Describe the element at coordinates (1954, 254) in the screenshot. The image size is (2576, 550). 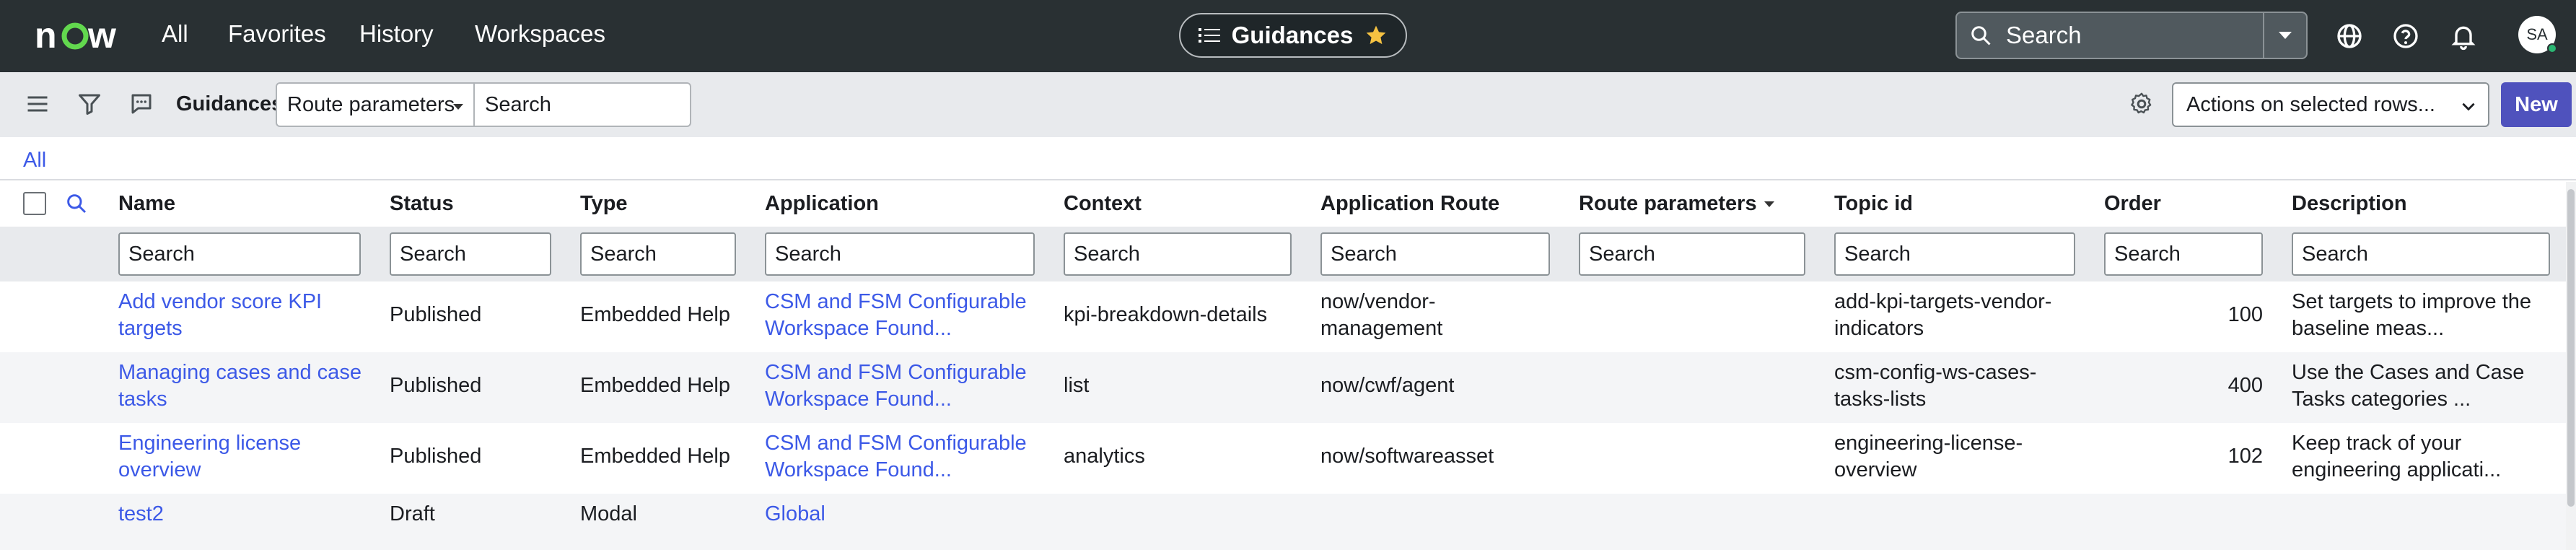
I see `search-topic-id-input: Search` at that location.